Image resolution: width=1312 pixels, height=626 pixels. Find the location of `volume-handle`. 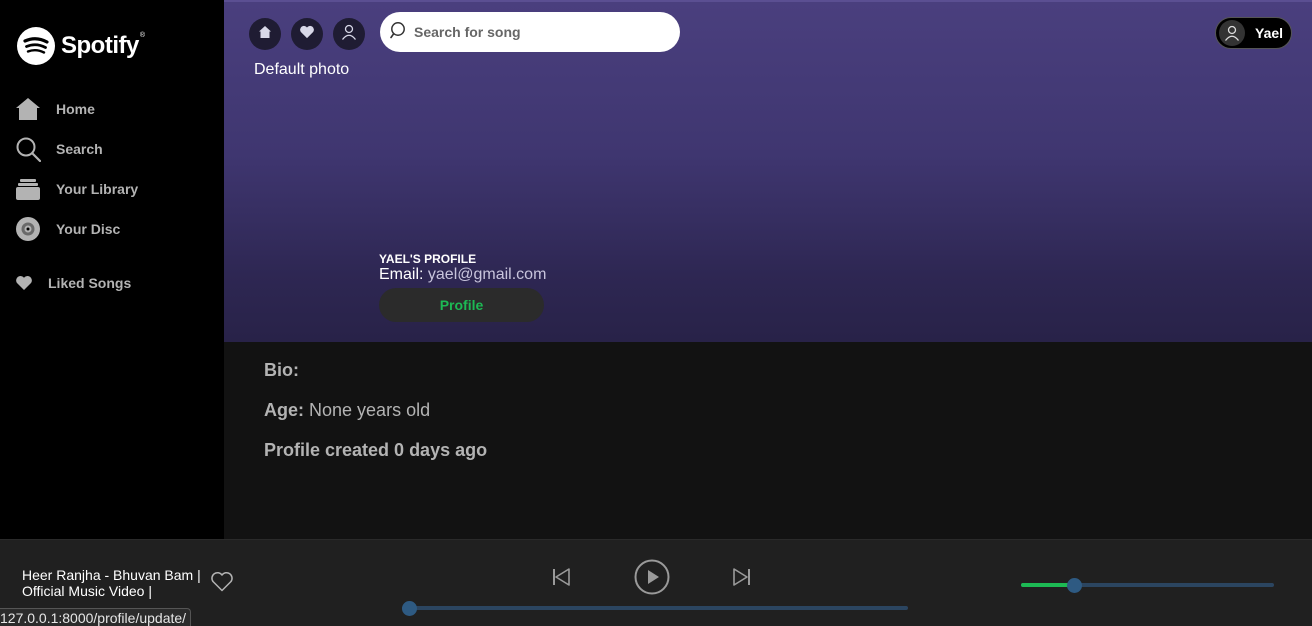

volume-handle is located at coordinates (1074, 585).